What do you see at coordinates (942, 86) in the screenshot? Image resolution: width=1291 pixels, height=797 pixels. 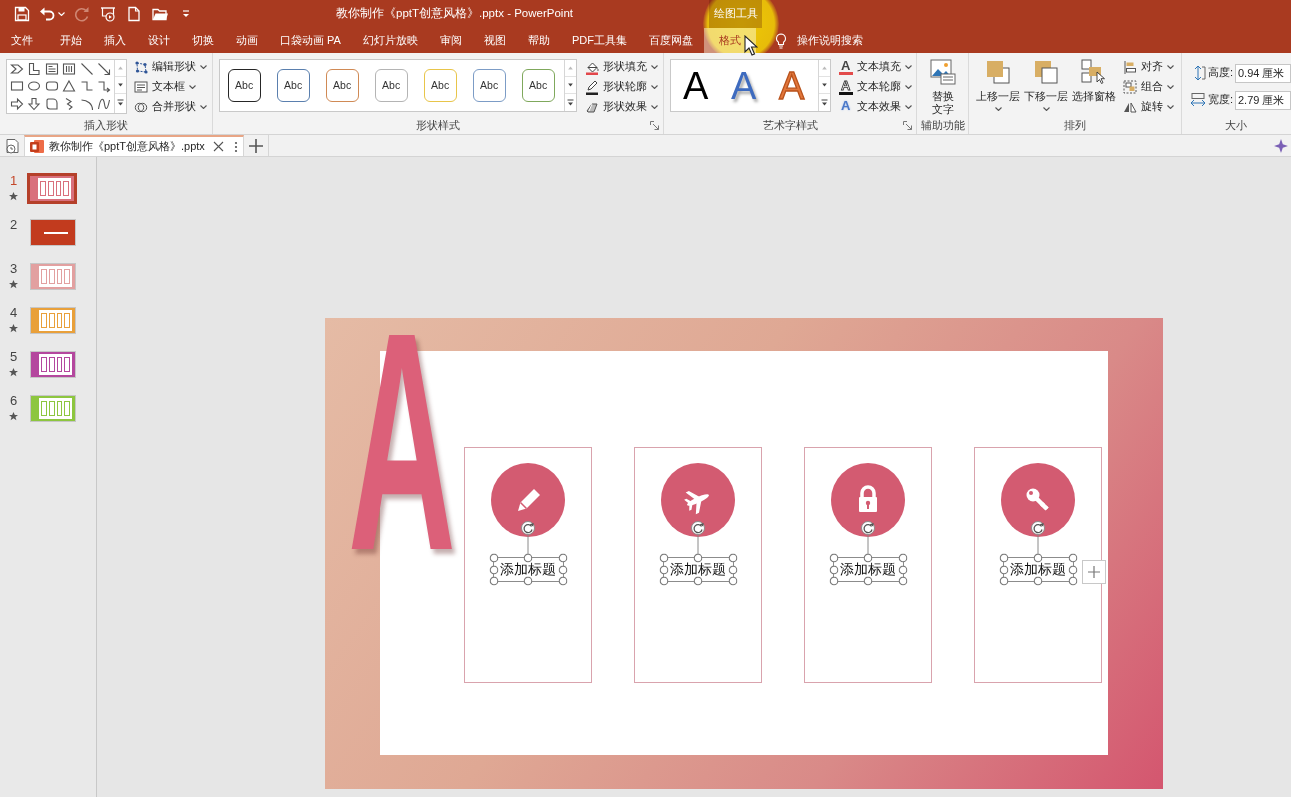 I see `ribbon-button: 替换文字` at bounding box center [942, 86].